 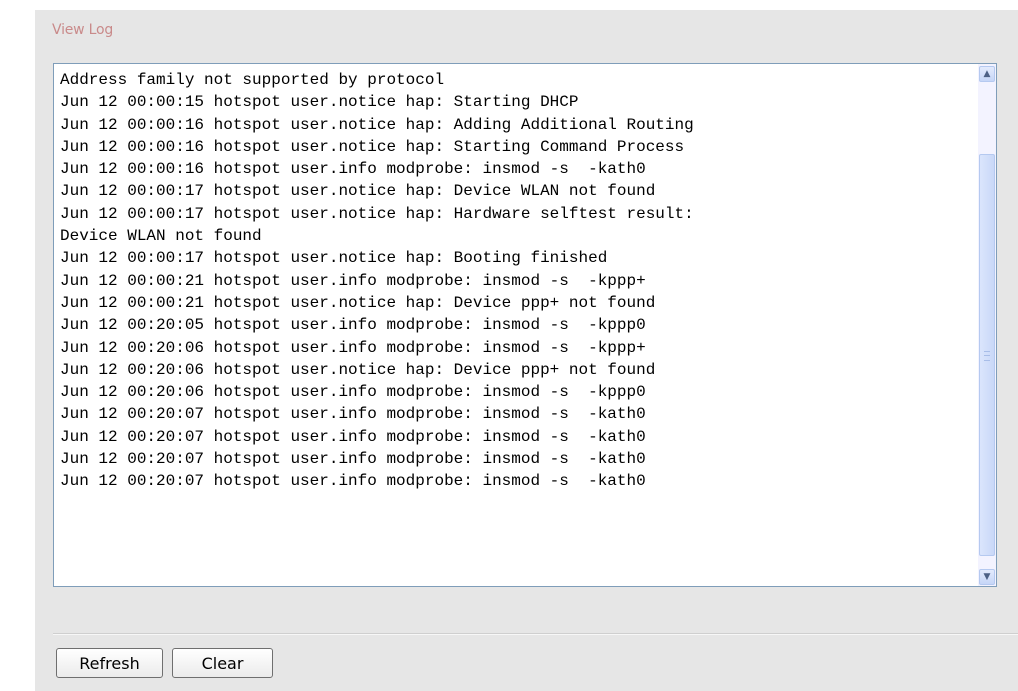 What do you see at coordinates (987, 74) in the screenshot?
I see `scroll-up-arrow-icon: ▲` at bounding box center [987, 74].